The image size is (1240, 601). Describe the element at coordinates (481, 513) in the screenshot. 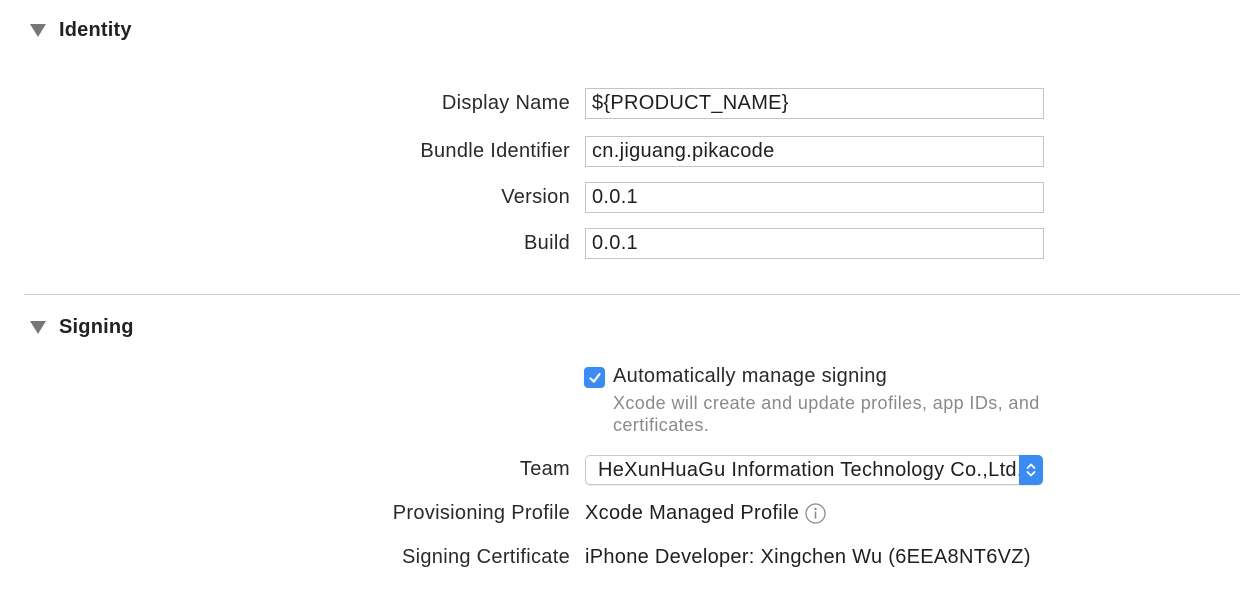

I see `provisioning-profile-label: Provisioning Profile` at that location.